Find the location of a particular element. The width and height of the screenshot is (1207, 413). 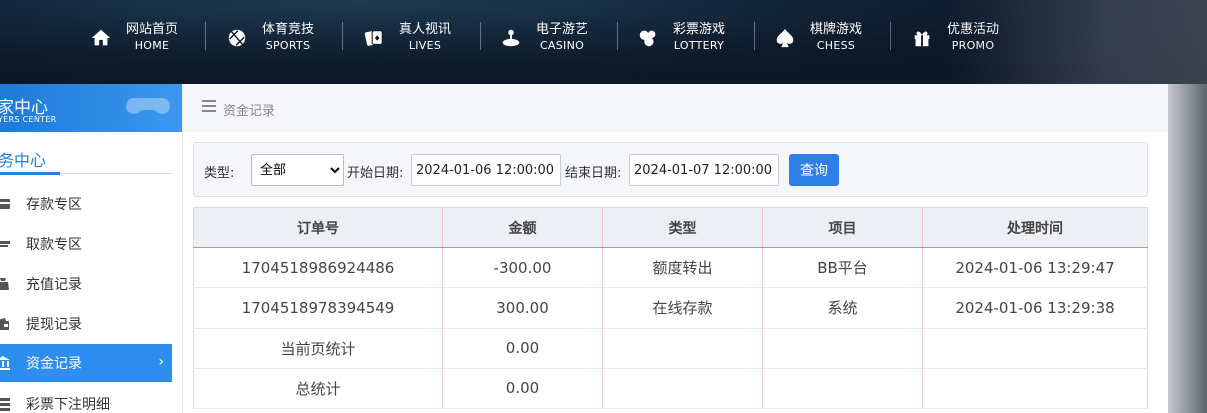

cell-time: 2024-01-06 13:29:38 is located at coordinates (1035, 308).